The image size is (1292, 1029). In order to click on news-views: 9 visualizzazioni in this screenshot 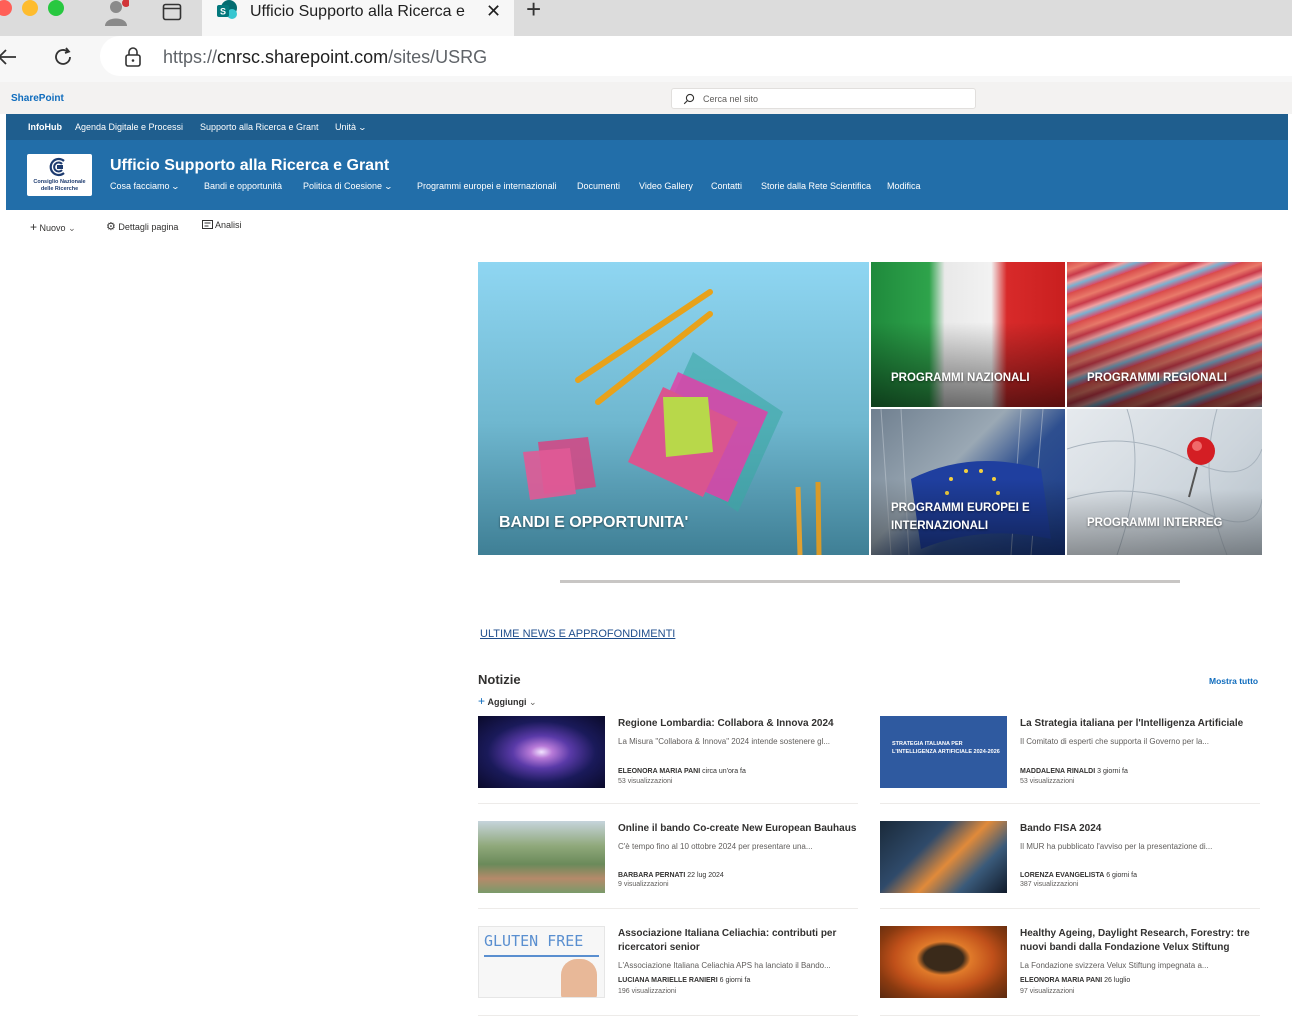, I will do `click(643, 884)`.